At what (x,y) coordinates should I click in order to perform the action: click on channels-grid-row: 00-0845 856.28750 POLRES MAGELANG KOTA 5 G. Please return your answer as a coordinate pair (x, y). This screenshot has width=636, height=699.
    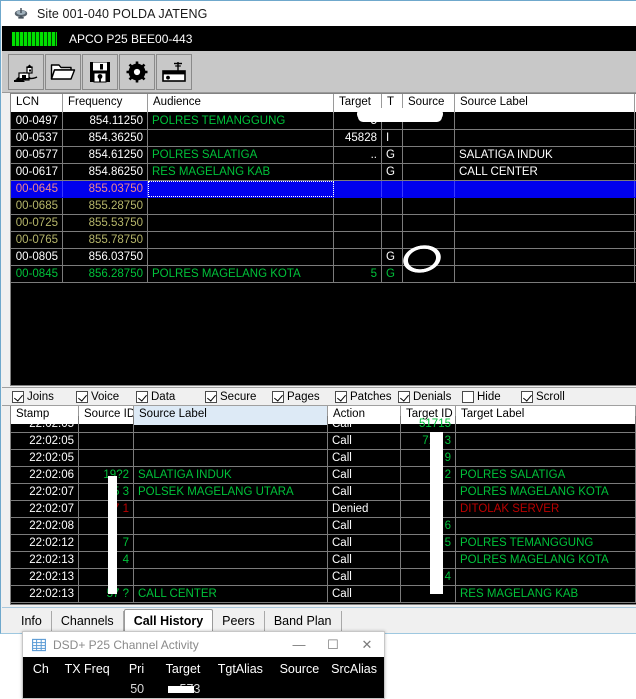
    Looking at the image, I should click on (323, 274).